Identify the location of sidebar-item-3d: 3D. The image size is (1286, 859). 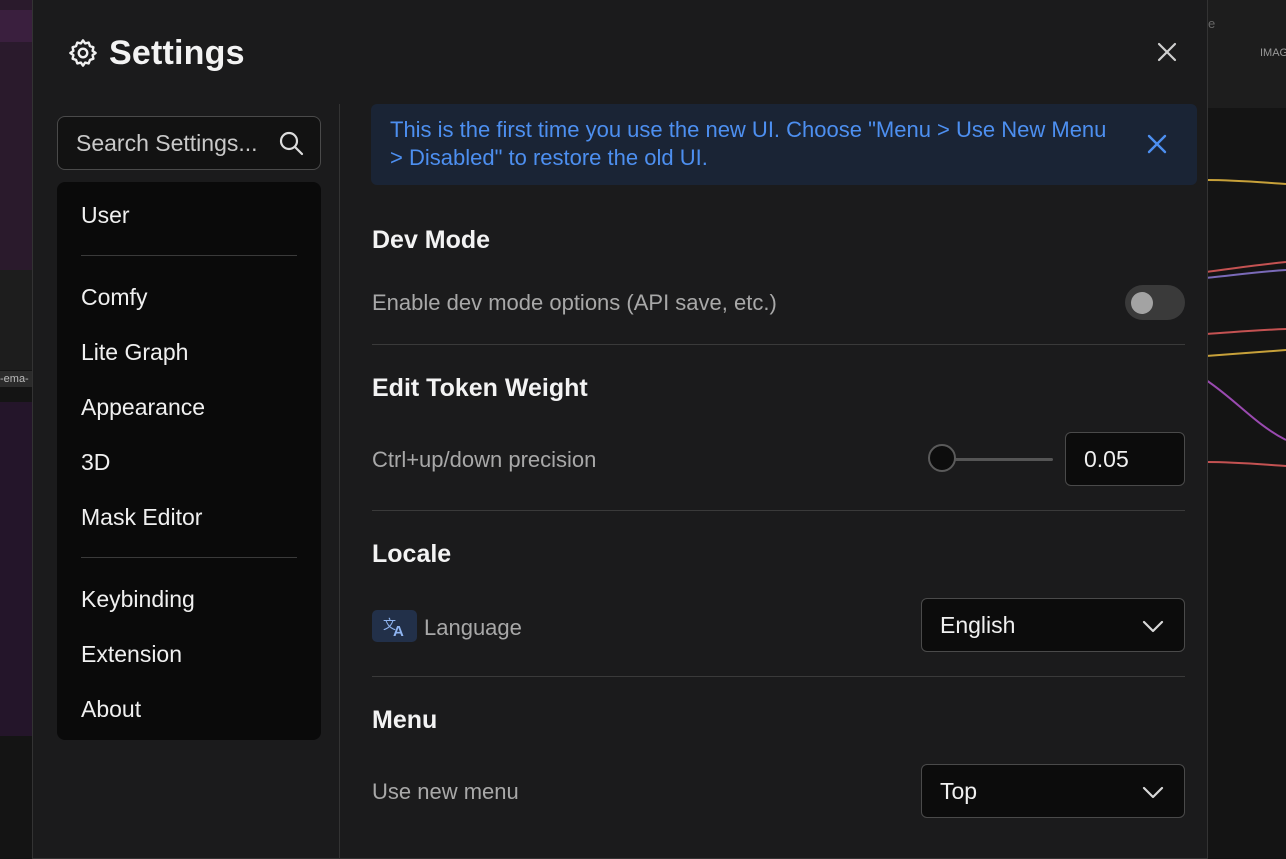
(95, 462).